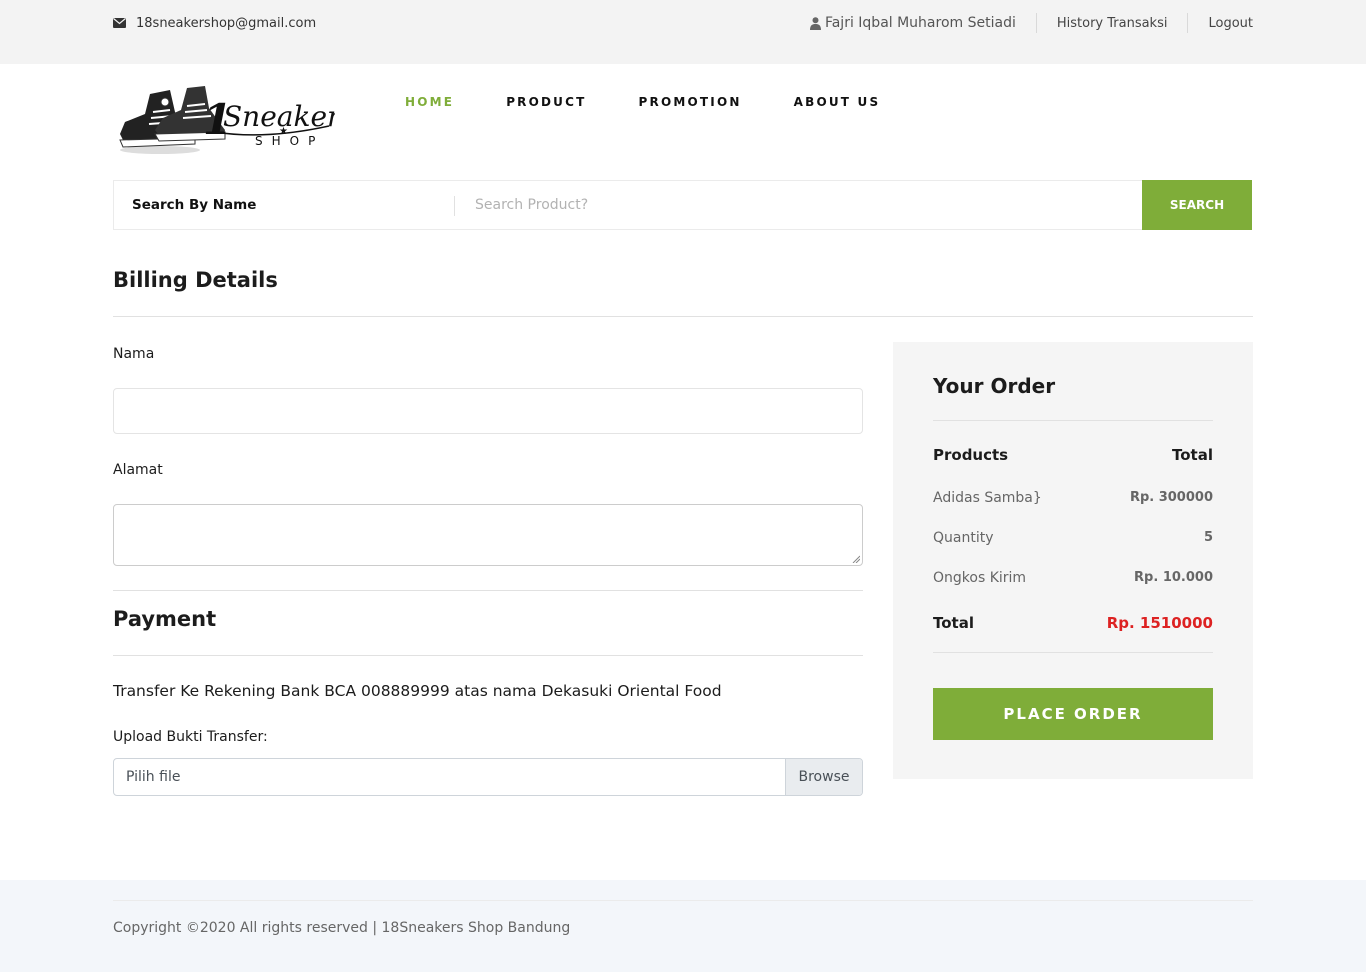 This screenshot has height=972, width=1366. I want to click on order-total-row: Total Rp. 1510000, so click(1073, 623).